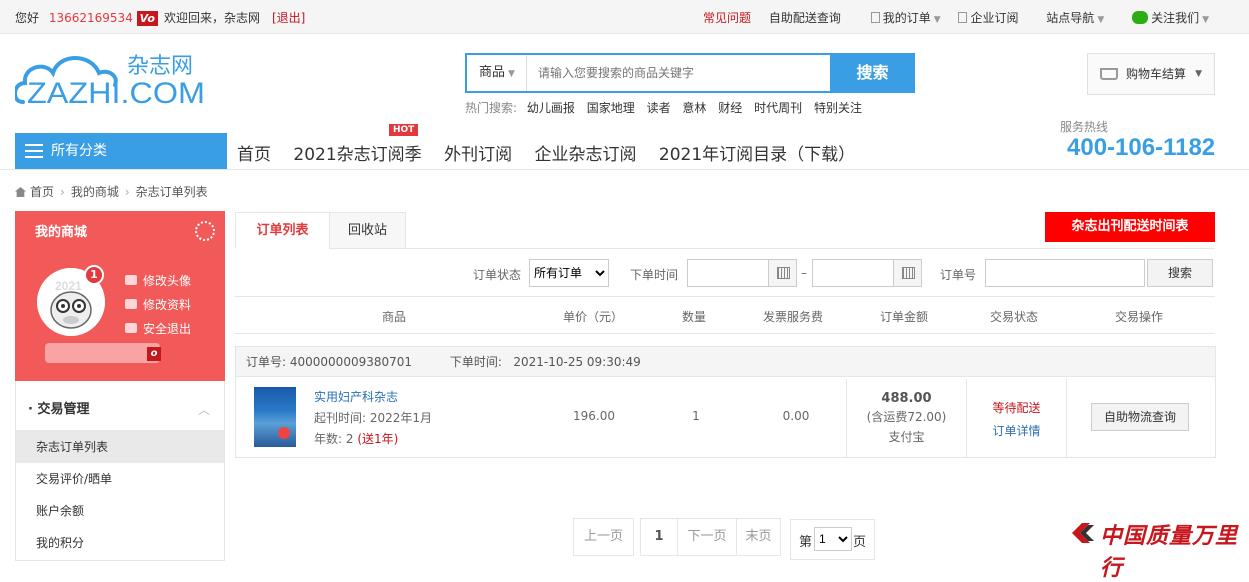  Describe the element at coordinates (833, 539) in the screenshot. I see `page-select: 1` at that location.